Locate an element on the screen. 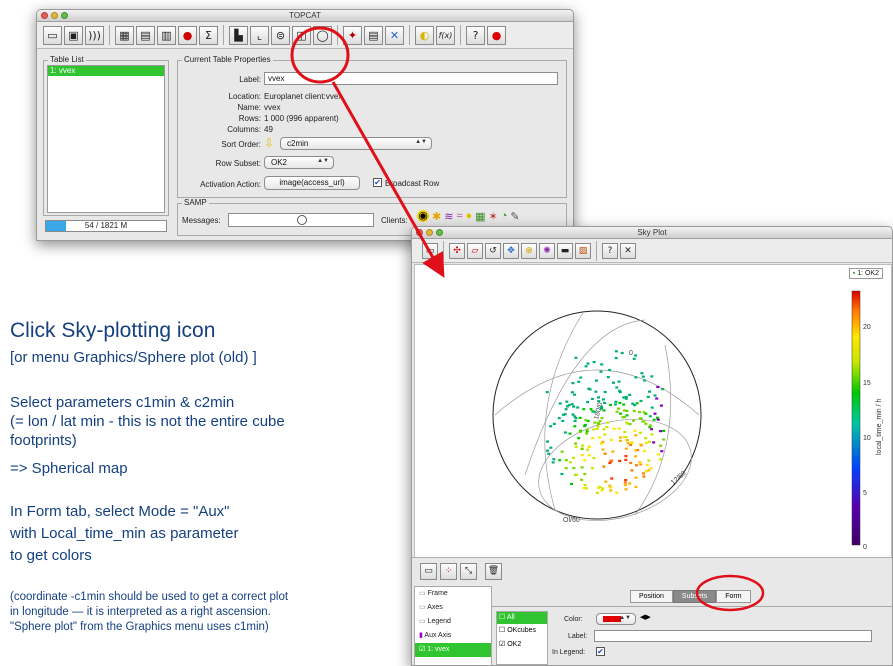  color-select: ▲▼ is located at coordinates (616, 619).